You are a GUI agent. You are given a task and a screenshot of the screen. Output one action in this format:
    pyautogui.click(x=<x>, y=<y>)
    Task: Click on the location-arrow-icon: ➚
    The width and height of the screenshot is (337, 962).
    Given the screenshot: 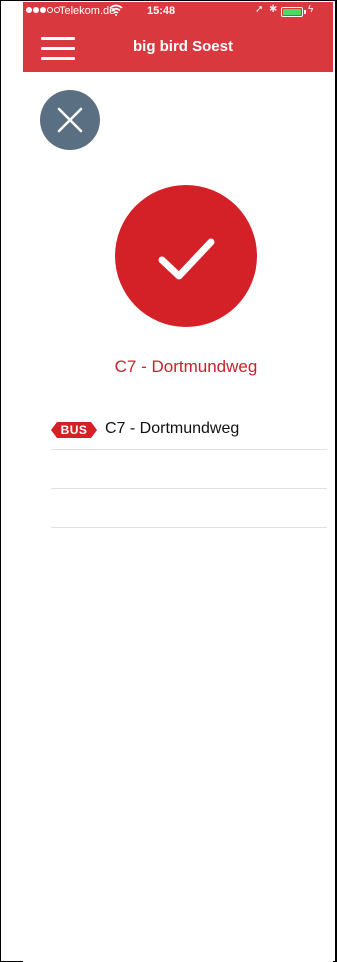 What is the action you would take?
    pyautogui.click(x=259, y=9)
    